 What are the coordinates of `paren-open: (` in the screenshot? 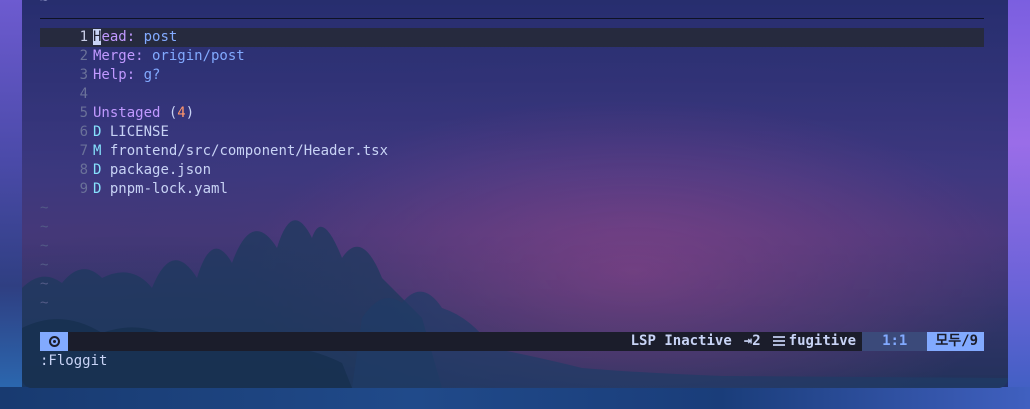 It's located at (169, 113).